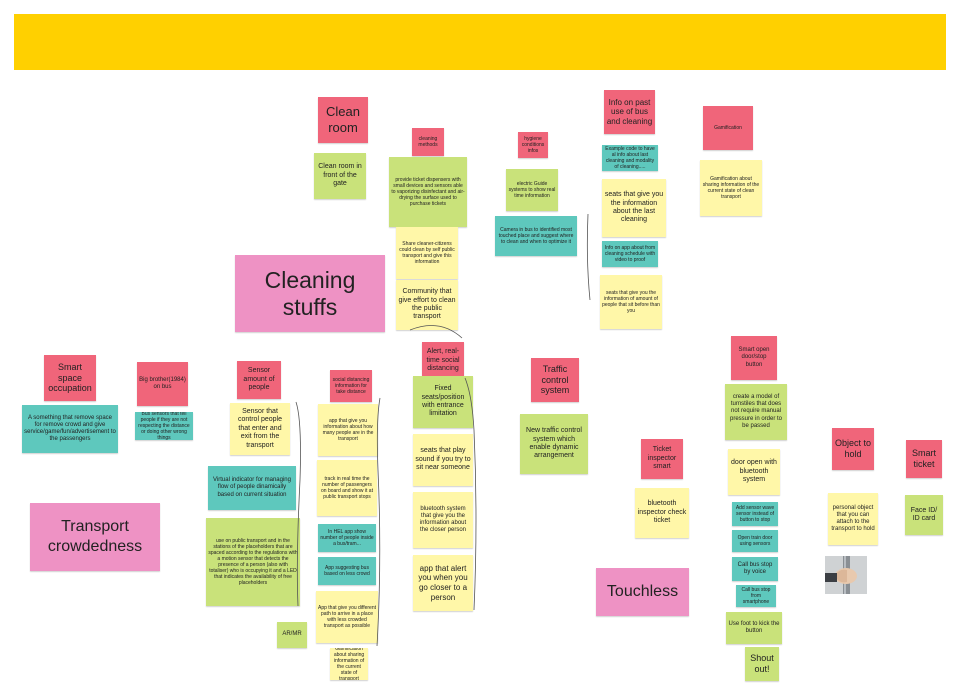  Describe the element at coordinates (853, 449) in the screenshot. I see `note-object-to-hold: Object to hold` at that location.